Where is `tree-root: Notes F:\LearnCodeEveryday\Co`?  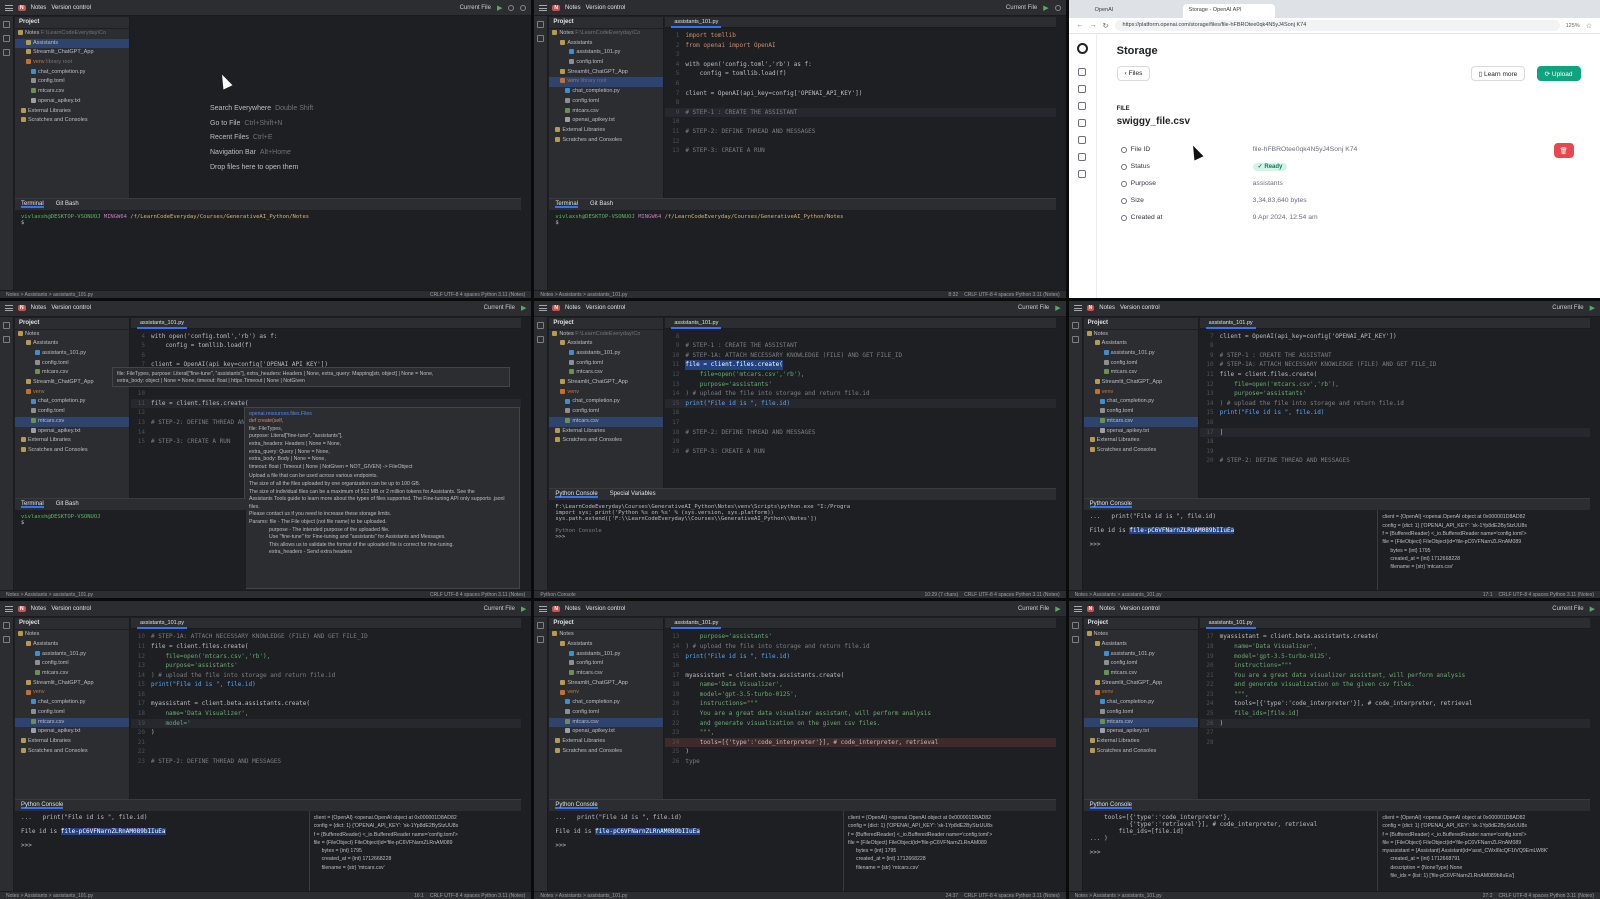 tree-root: Notes F:\LearnCodeEveryday\Co is located at coordinates (606, 34).